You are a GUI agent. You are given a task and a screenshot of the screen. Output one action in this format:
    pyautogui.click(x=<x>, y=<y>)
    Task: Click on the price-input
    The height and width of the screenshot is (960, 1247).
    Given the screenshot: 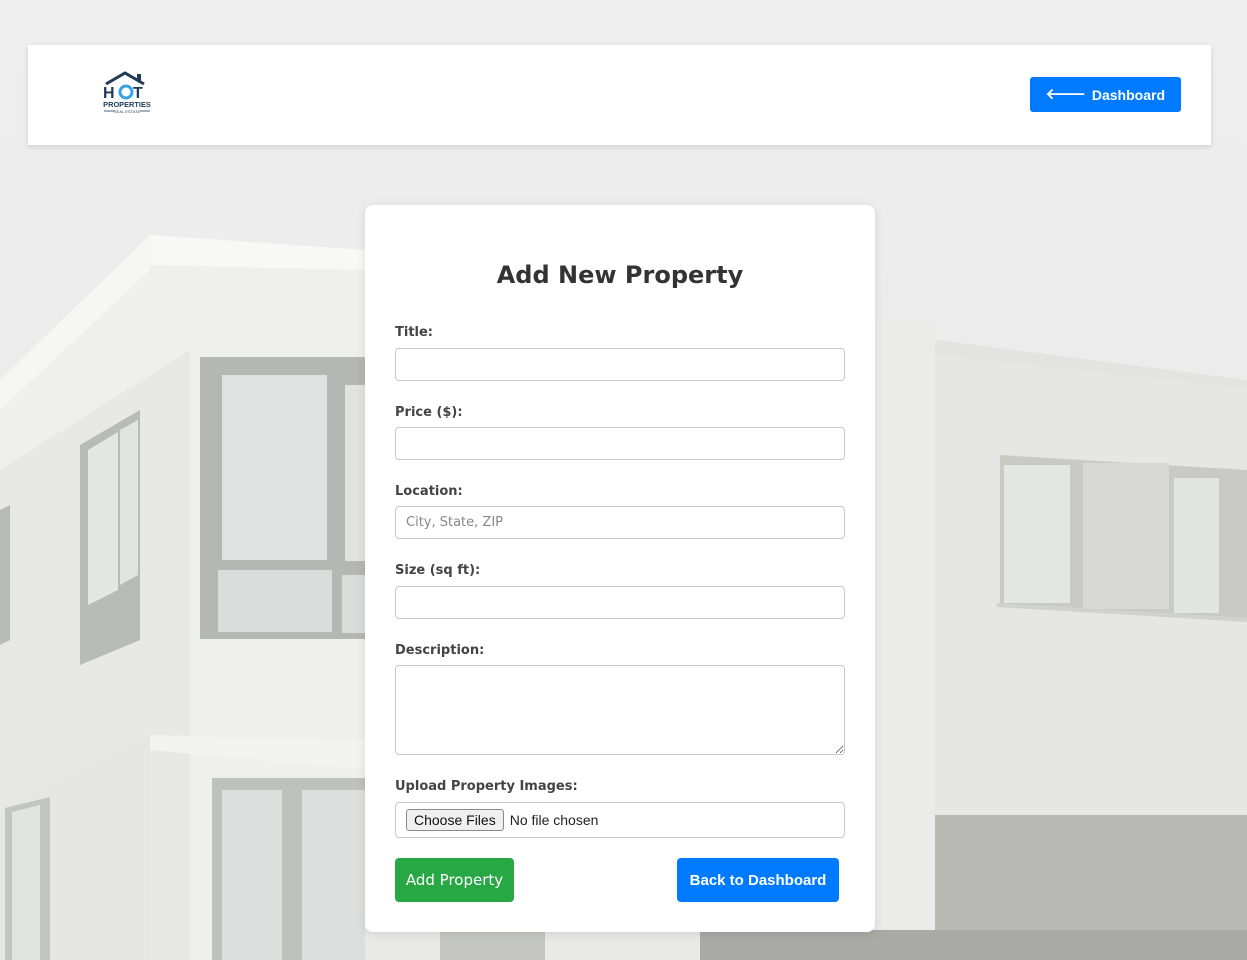 What is the action you would take?
    pyautogui.click(x=620, y=443)
    